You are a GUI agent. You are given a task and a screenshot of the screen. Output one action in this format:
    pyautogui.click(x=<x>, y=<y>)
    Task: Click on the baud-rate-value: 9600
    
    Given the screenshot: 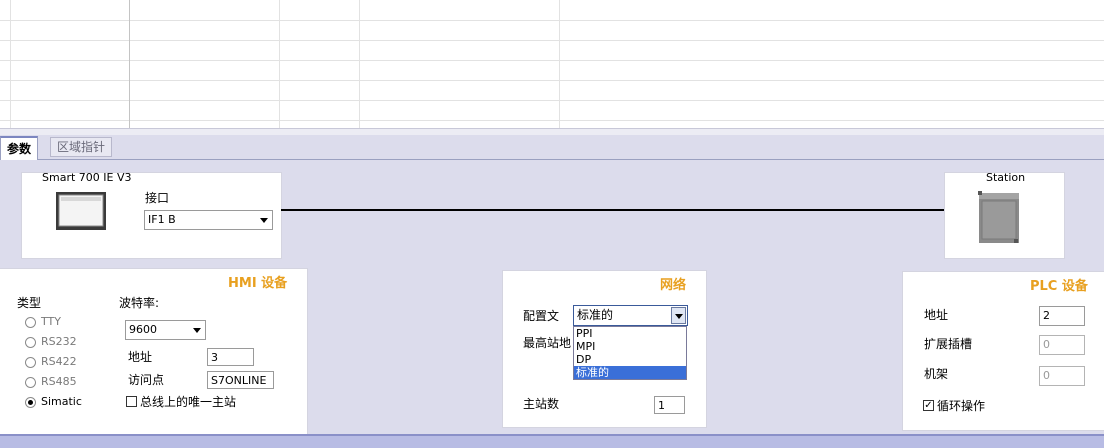 What is the action you would take?
    pyautogui.click(x=143, y=329)
    